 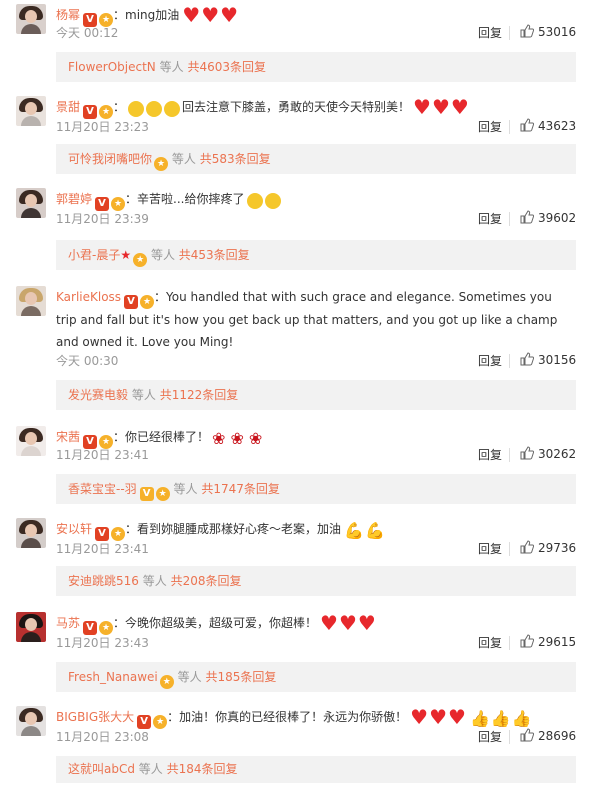 I want to click on like-button: 29615, so click(x=548, y=641).